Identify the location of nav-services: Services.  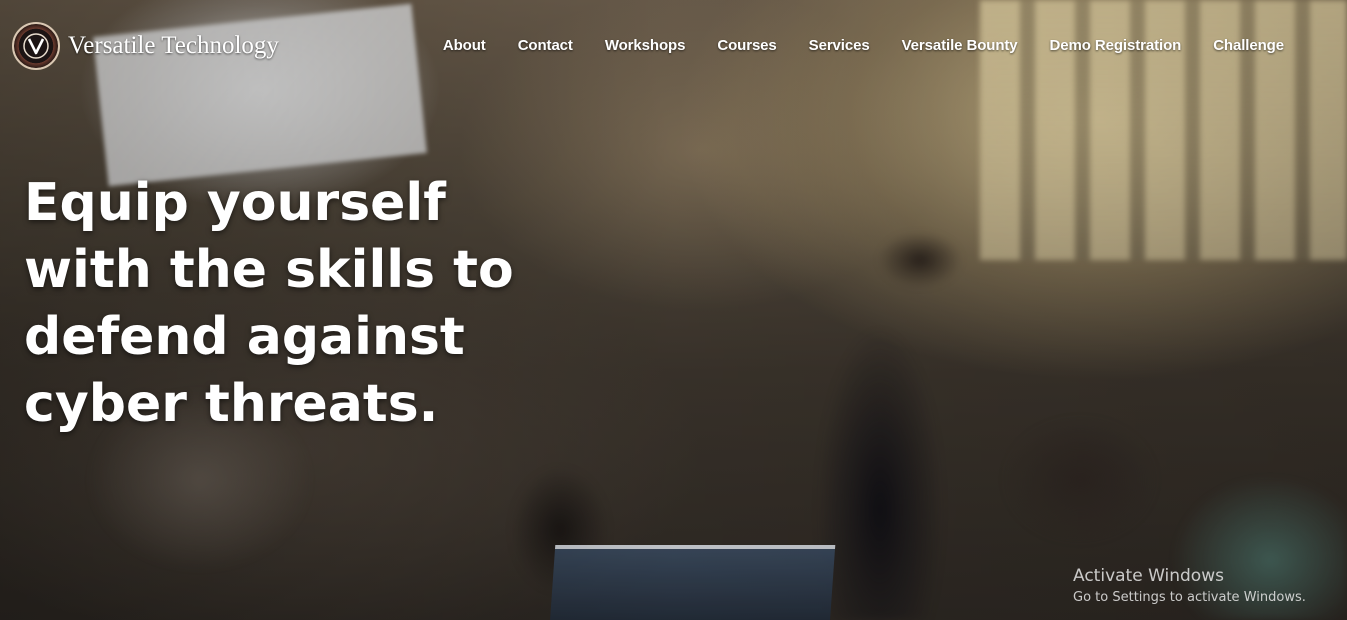
(839, 45).